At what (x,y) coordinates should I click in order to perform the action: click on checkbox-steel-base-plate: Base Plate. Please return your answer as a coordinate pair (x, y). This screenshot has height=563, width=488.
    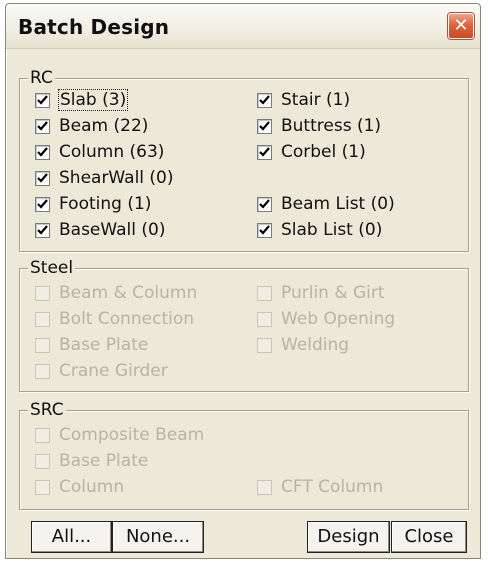
    Looking at the image, I should click on (91, 345).